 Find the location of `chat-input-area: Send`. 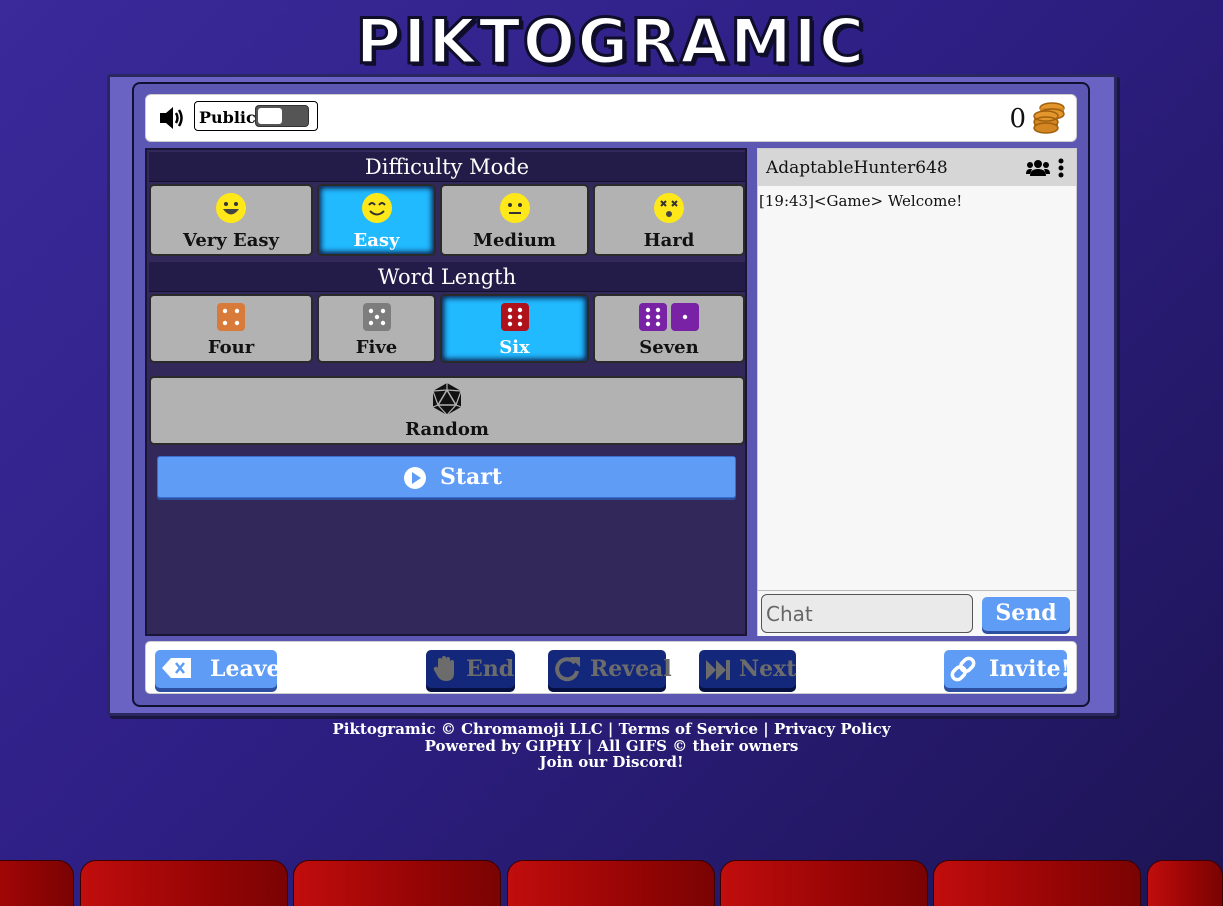

chat-input-area: Send is located at coordinates (917, 613).